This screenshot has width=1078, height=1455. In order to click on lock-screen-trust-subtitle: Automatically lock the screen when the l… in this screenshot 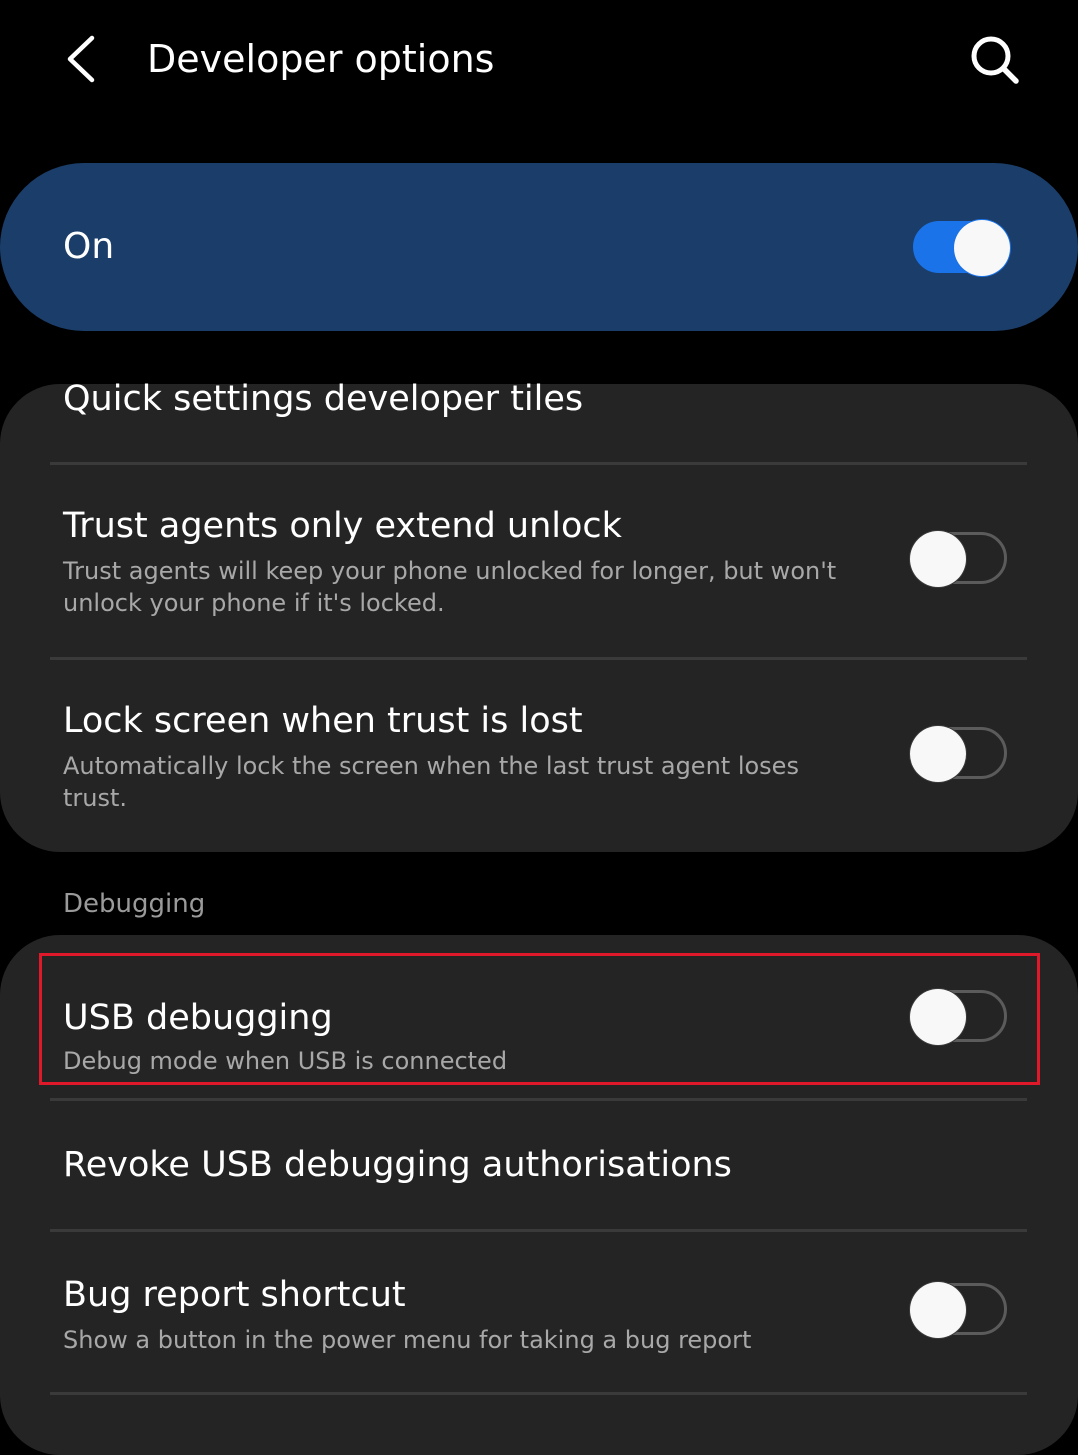, I will do `click(431, 782)`.